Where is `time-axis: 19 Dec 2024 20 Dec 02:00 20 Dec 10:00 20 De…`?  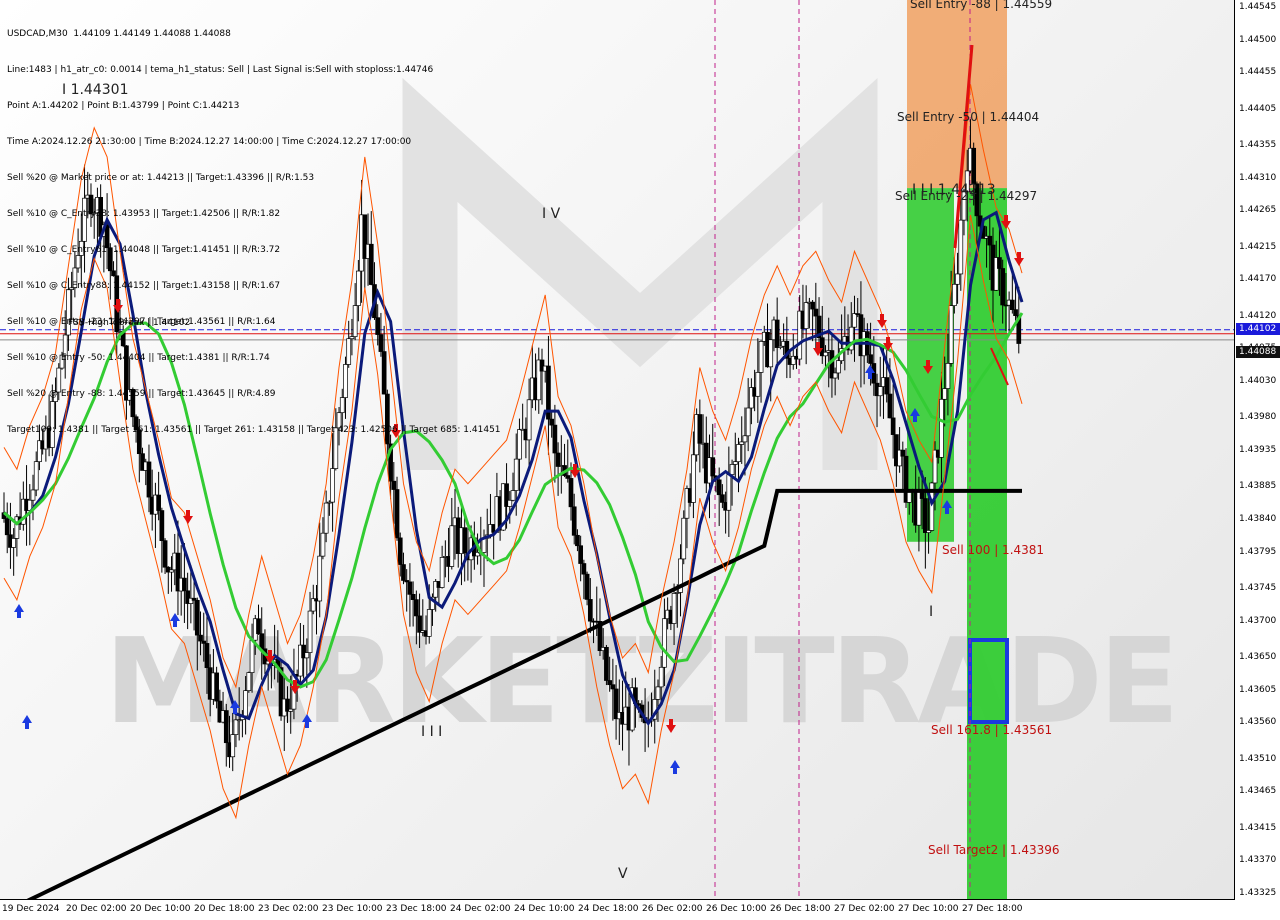
time-axis: 19 Dec 2024 20 Dec 02:00 20 Dec 10:00 20 De… is located at coordinates (618, 910).